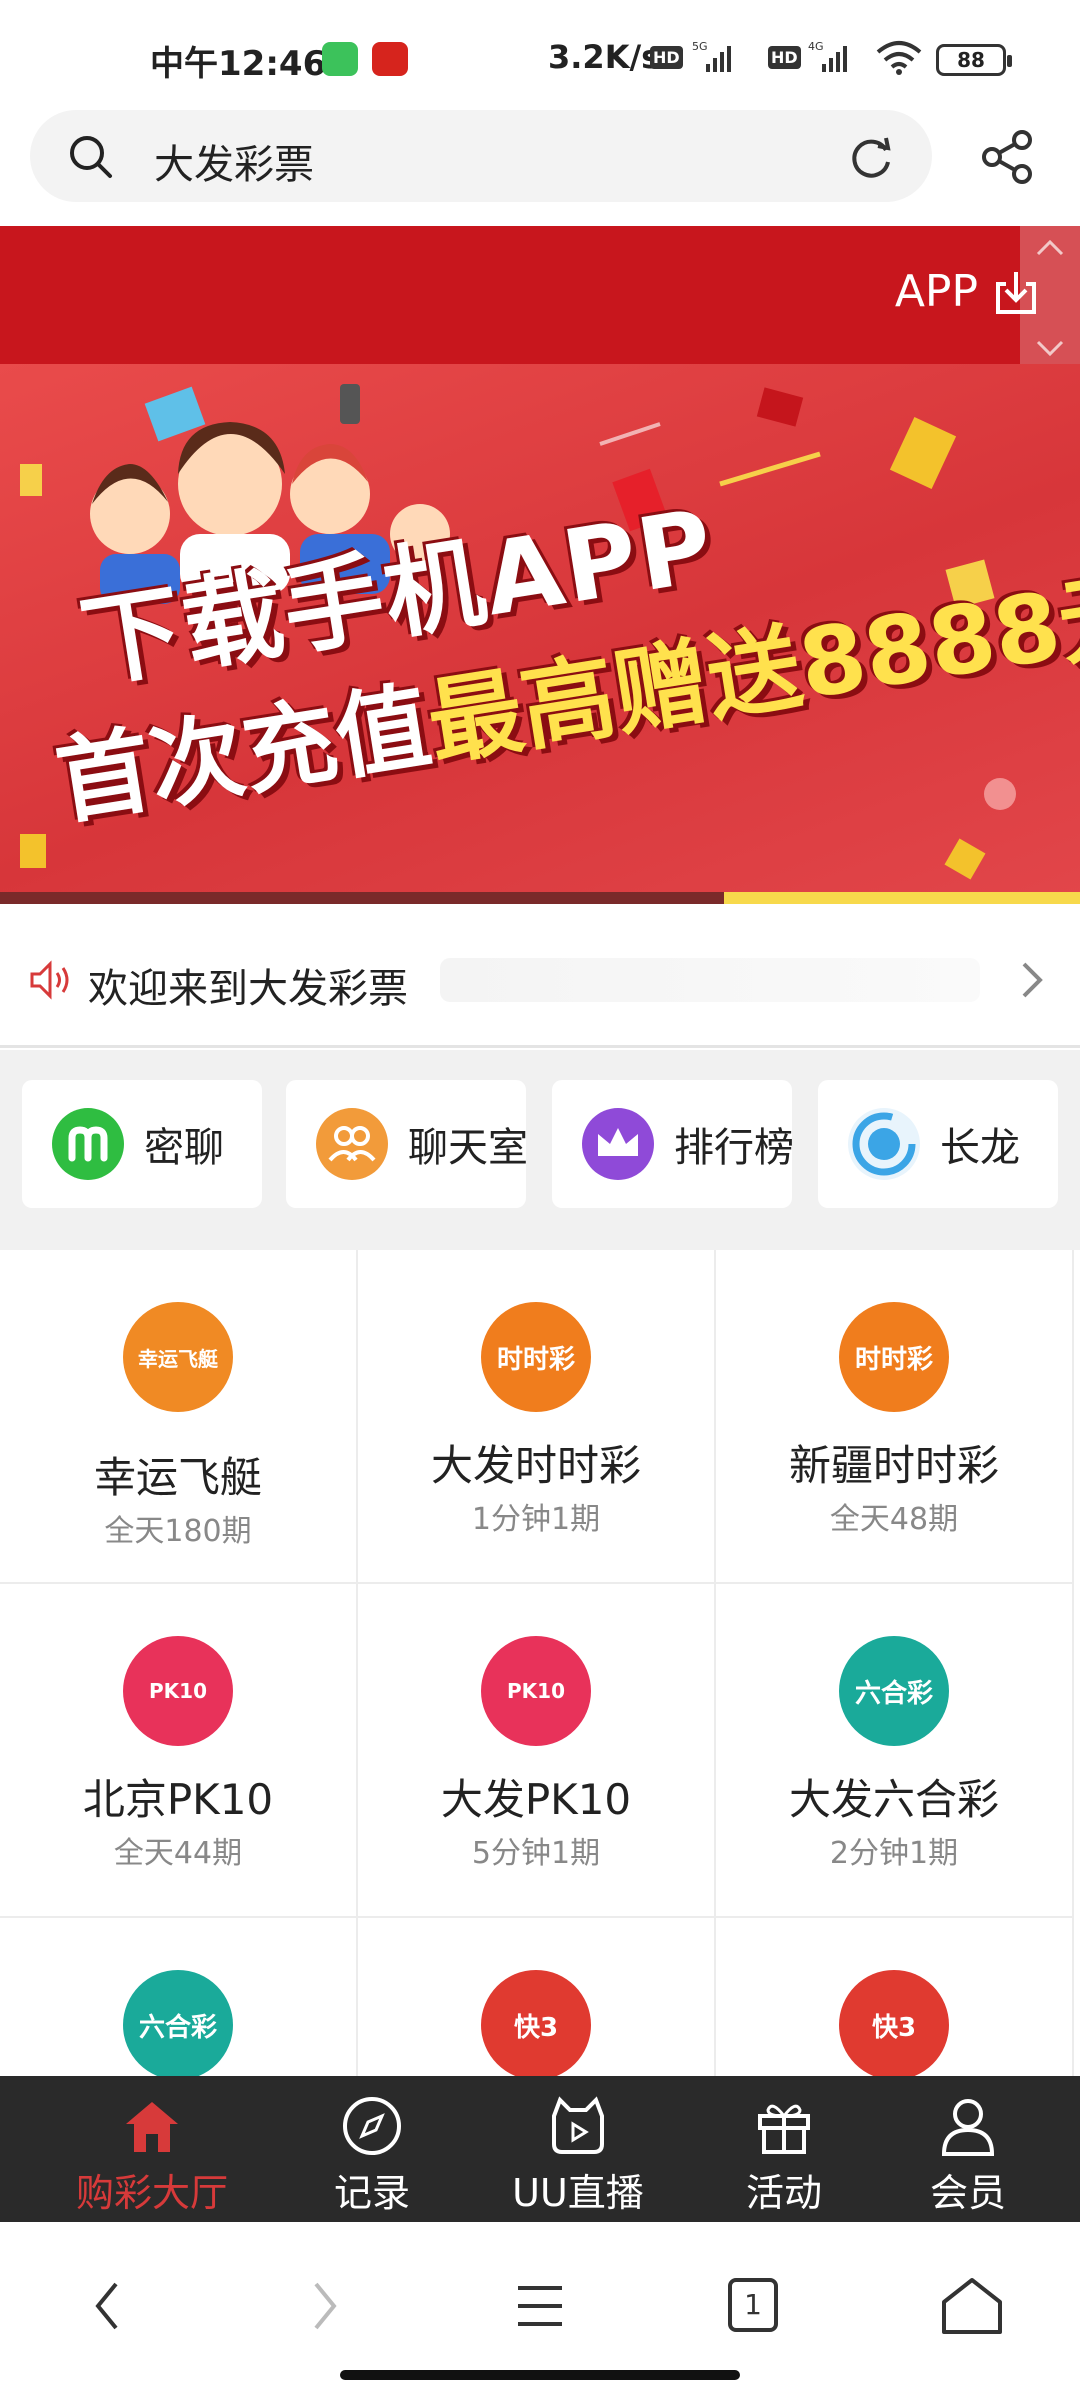 Image resolution: width=1080 pixels, height=2400 pixels. Describe the element at coordinates (895, 1417) in the screenshot. I see `lottery-item: 时时彩新疆时时彩全天48期` at that location.